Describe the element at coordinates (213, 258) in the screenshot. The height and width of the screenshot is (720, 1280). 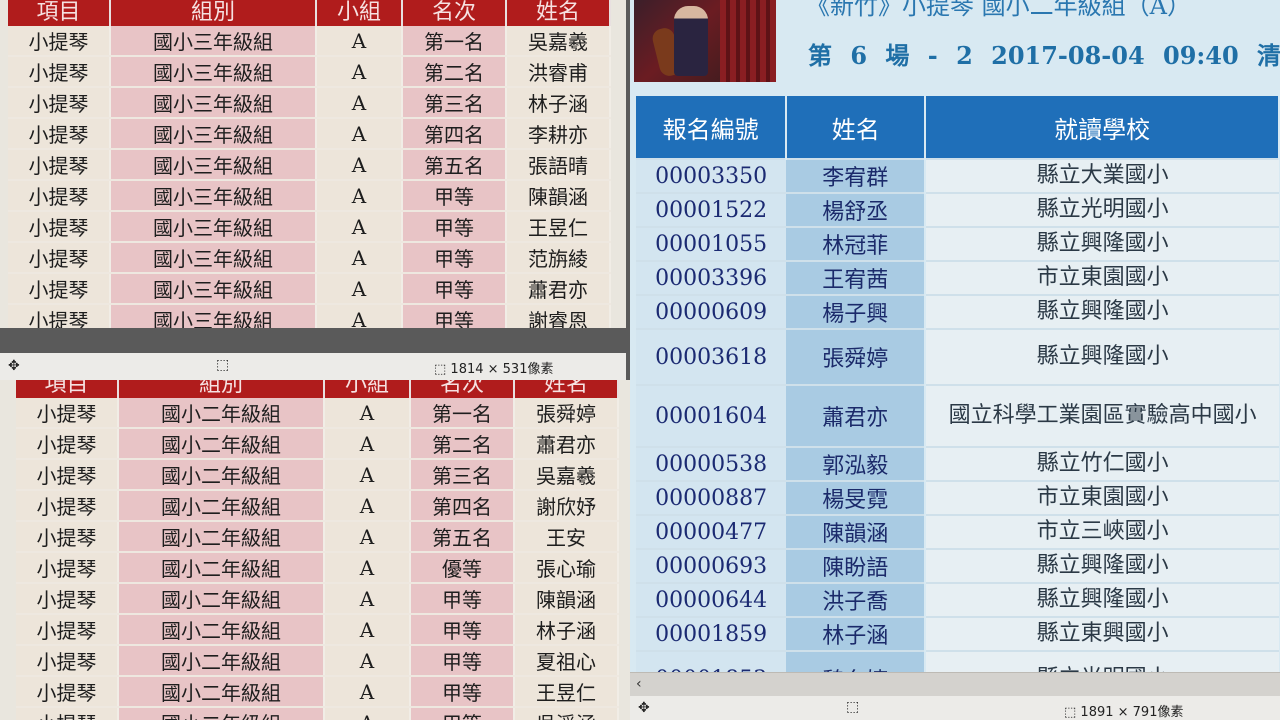
I see `cell-division: 國小三年級組` at that location.